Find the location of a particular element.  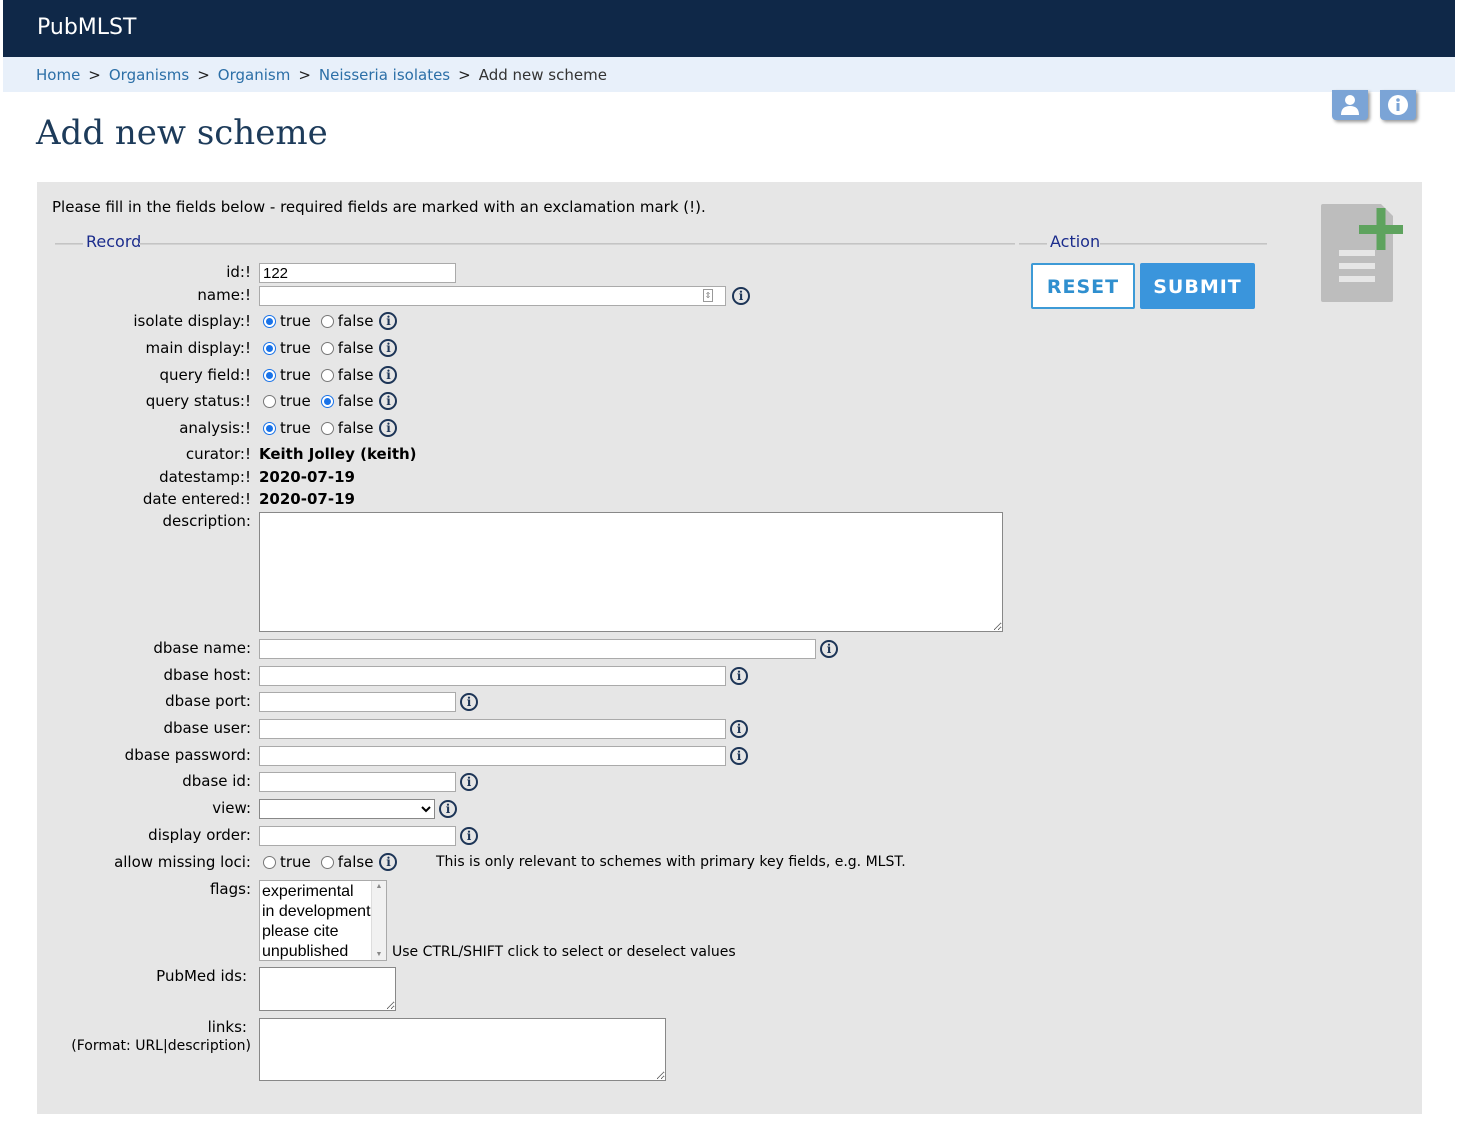

breadcrumb-organism: Organism is located at coordinates (254, 75).